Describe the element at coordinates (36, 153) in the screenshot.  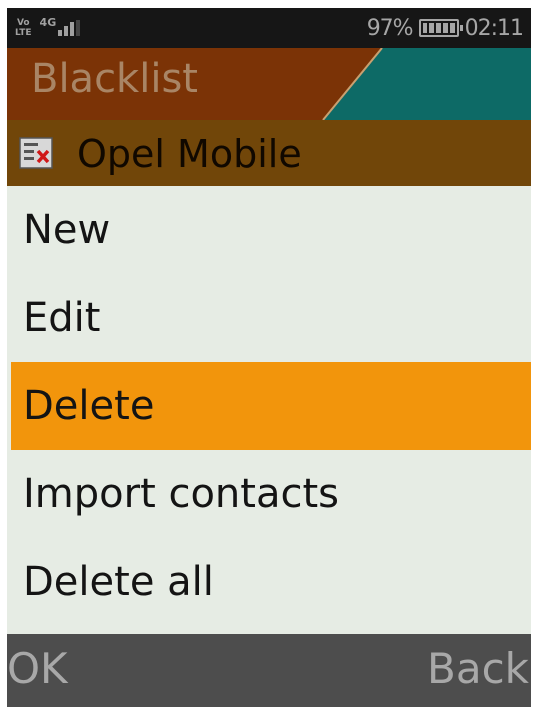
I see `blacklist-contact-icon` at that location.